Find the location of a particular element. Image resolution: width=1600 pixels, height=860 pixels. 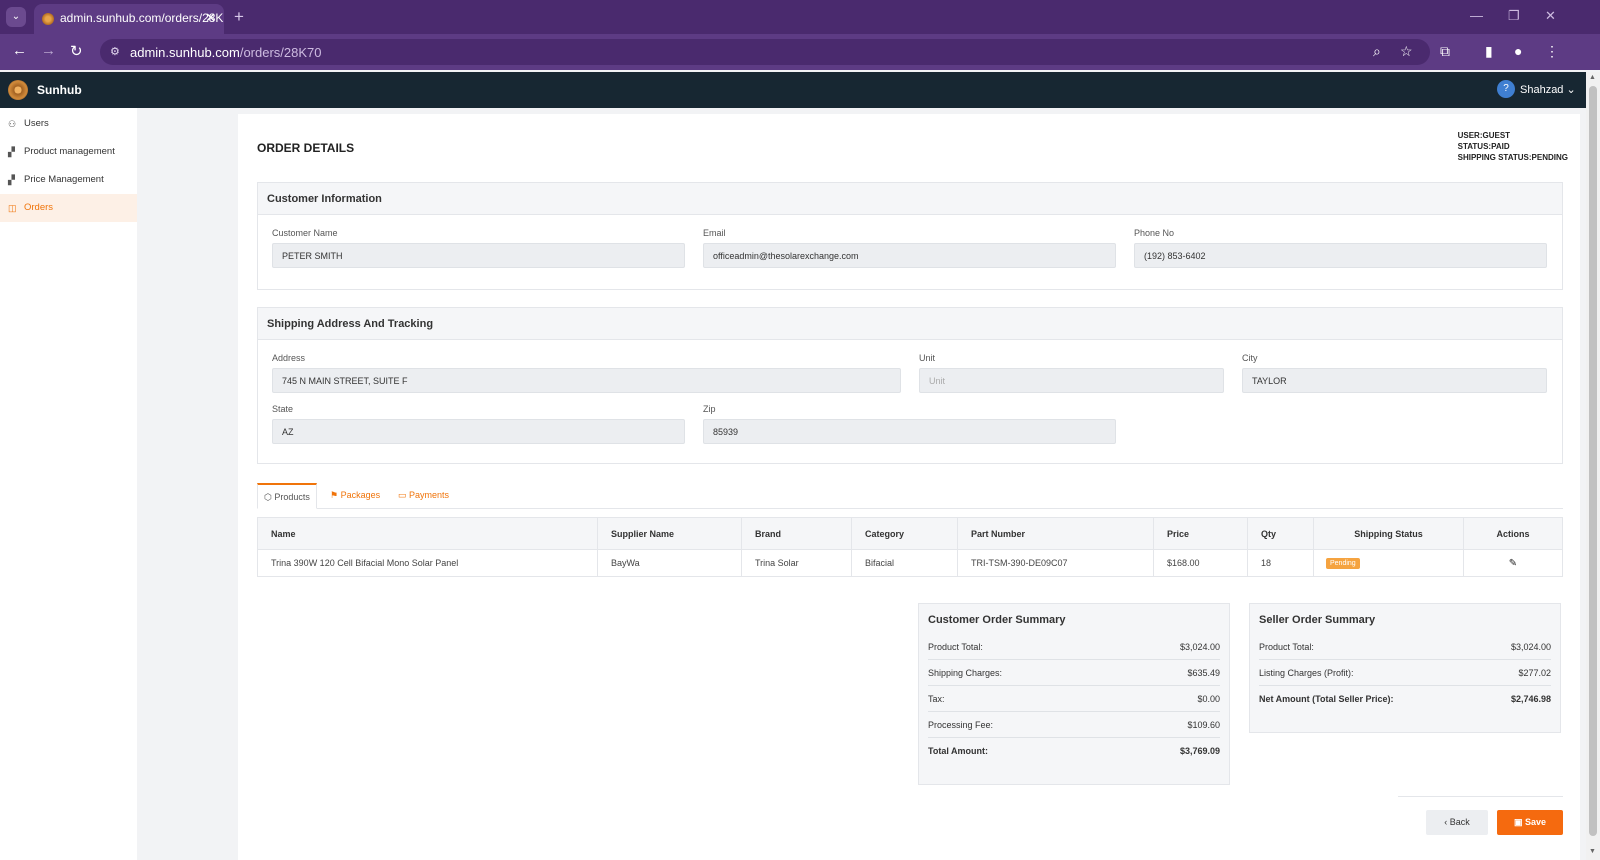

unit-label: Unit is located at coordinates (927, 358).